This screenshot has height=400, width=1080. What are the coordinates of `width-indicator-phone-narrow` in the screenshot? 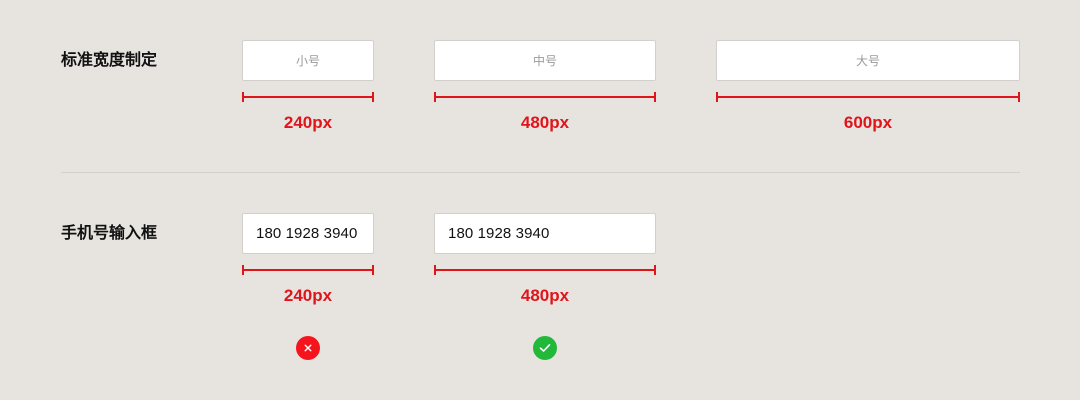 It's located at (308, 270).